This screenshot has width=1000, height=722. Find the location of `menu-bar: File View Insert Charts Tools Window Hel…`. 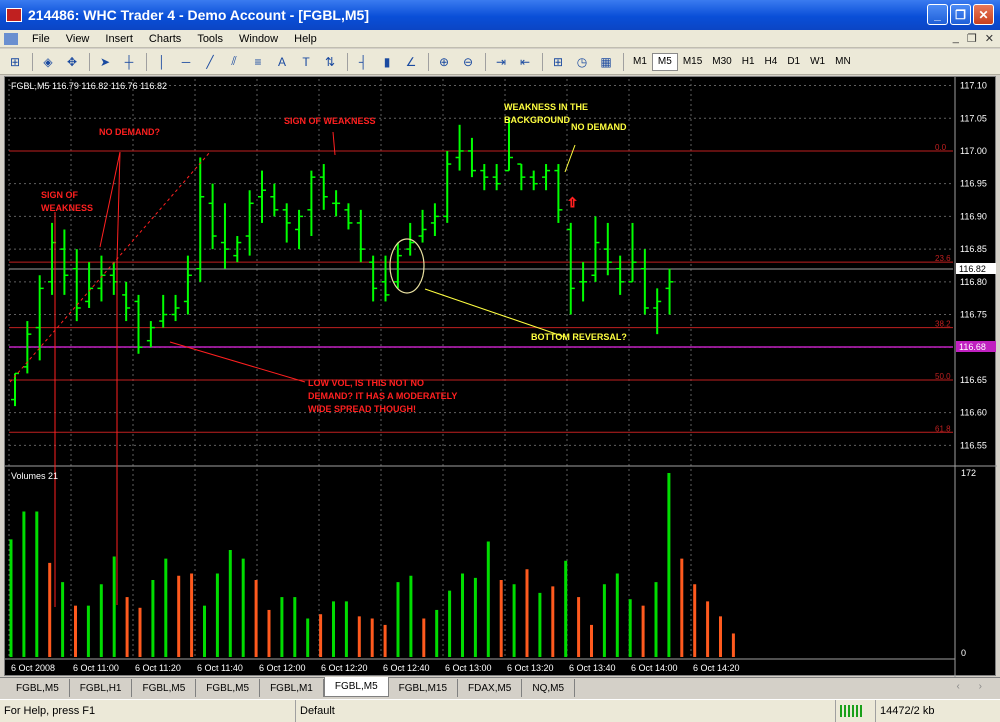

menu-bar: File View Insert Charts Tools Window Hel… is located at coordinates (500, 39).